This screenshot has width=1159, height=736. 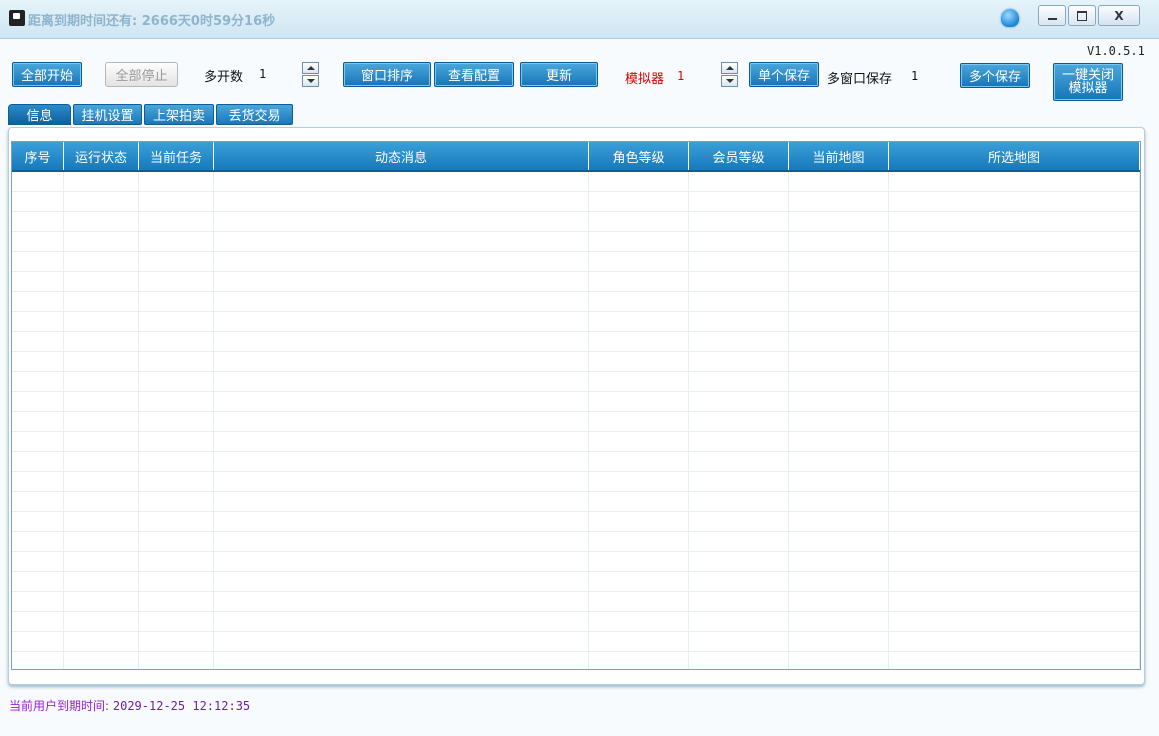 What do you see at coordinates (176, 156) in the screenshot?
I see `column-header: 当前任务` at bounding box center [176, 156].